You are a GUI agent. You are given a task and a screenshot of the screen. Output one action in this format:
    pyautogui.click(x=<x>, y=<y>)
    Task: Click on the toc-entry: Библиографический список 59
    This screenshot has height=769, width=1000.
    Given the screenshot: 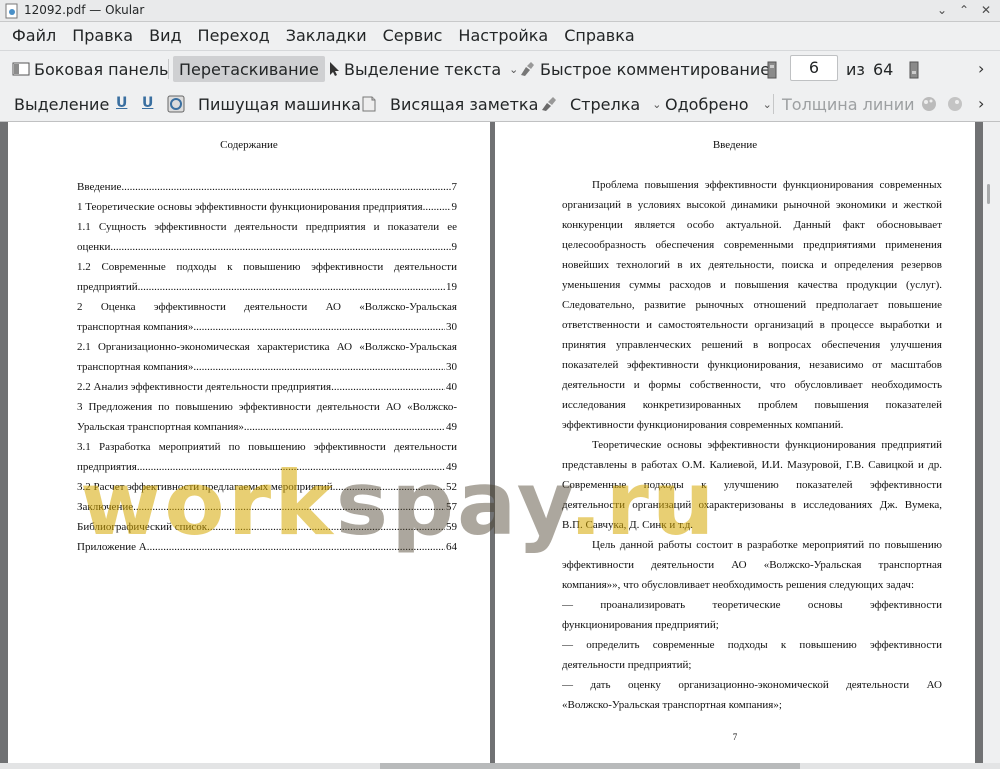 What is the action you would take?
    pyautogui.click(x=267, y=527)
    